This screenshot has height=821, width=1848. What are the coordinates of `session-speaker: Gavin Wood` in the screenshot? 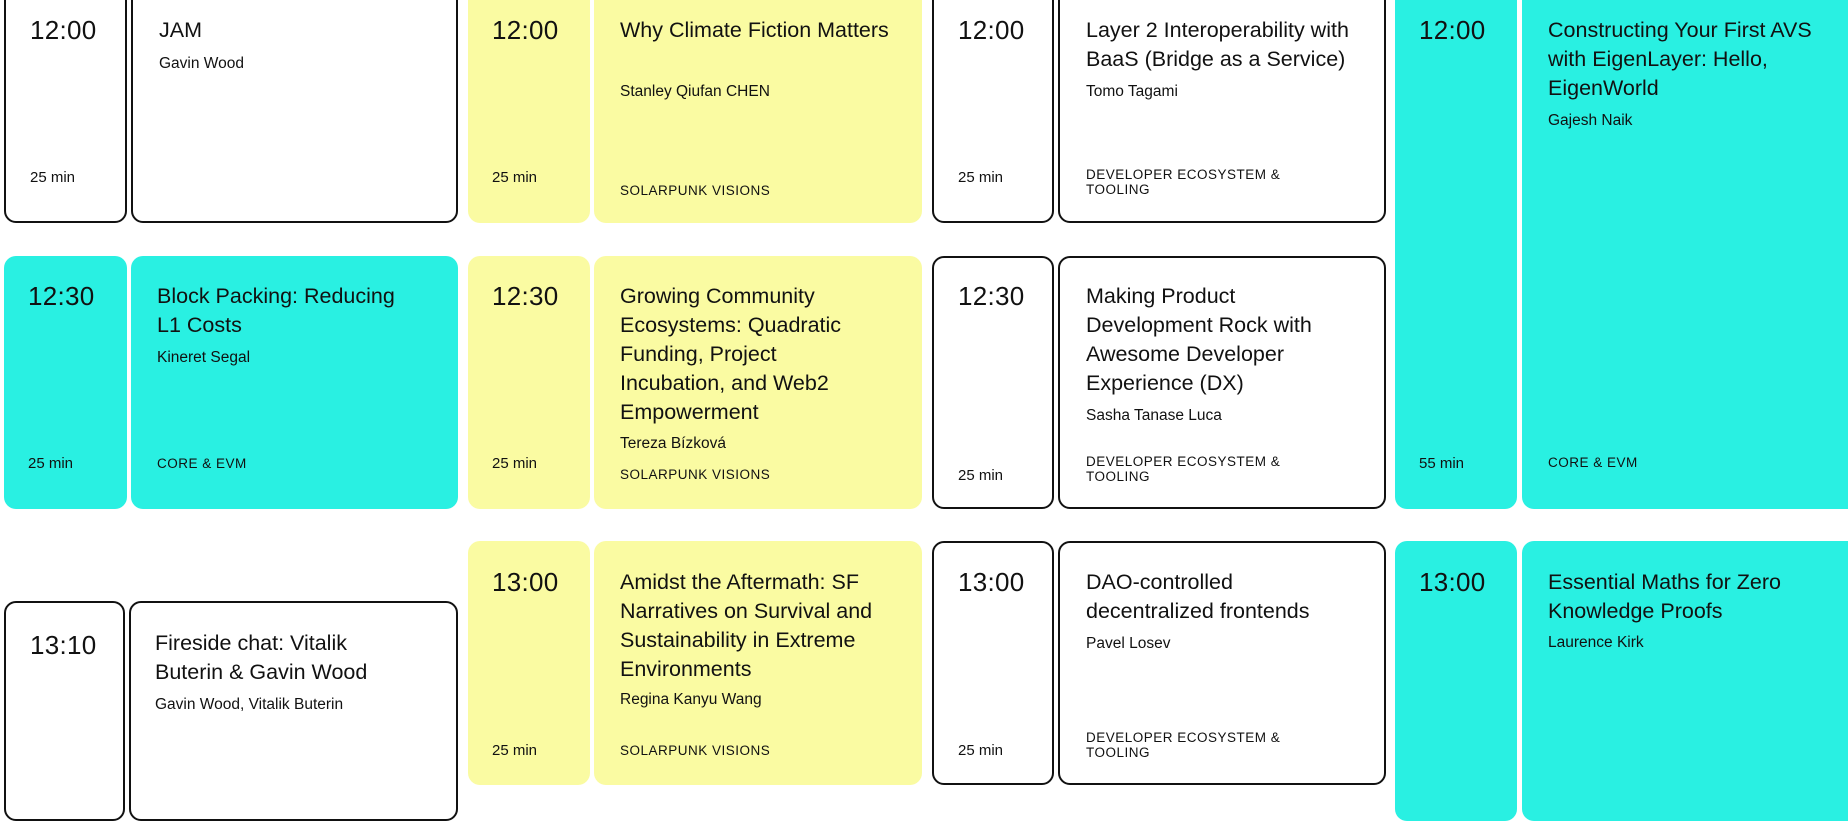 It's located at (202, 63).